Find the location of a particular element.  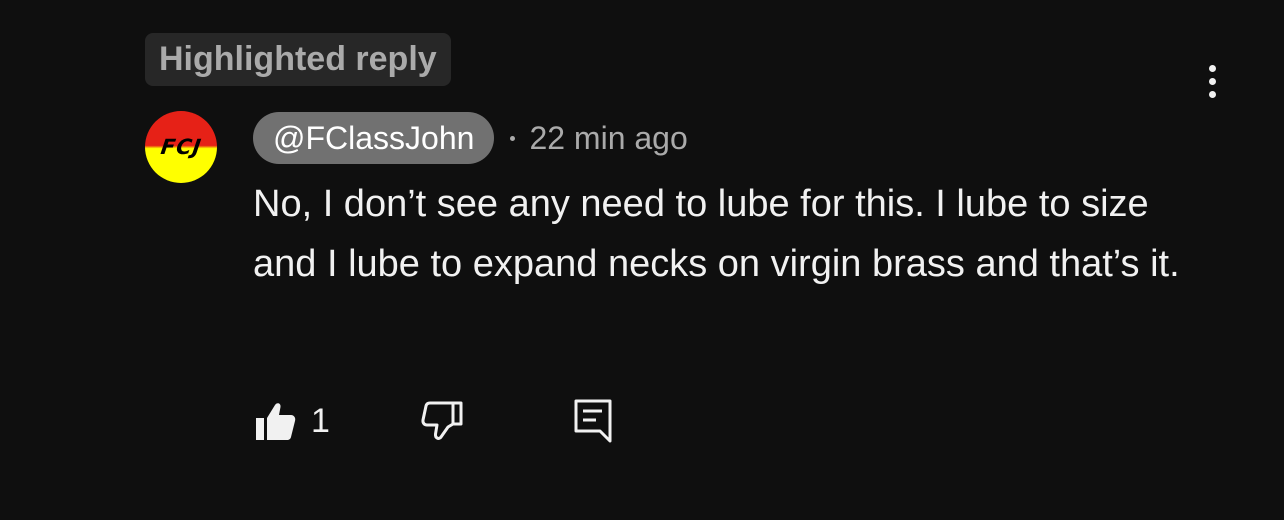

avatar: FCJ is located at coordinates (181, 147).